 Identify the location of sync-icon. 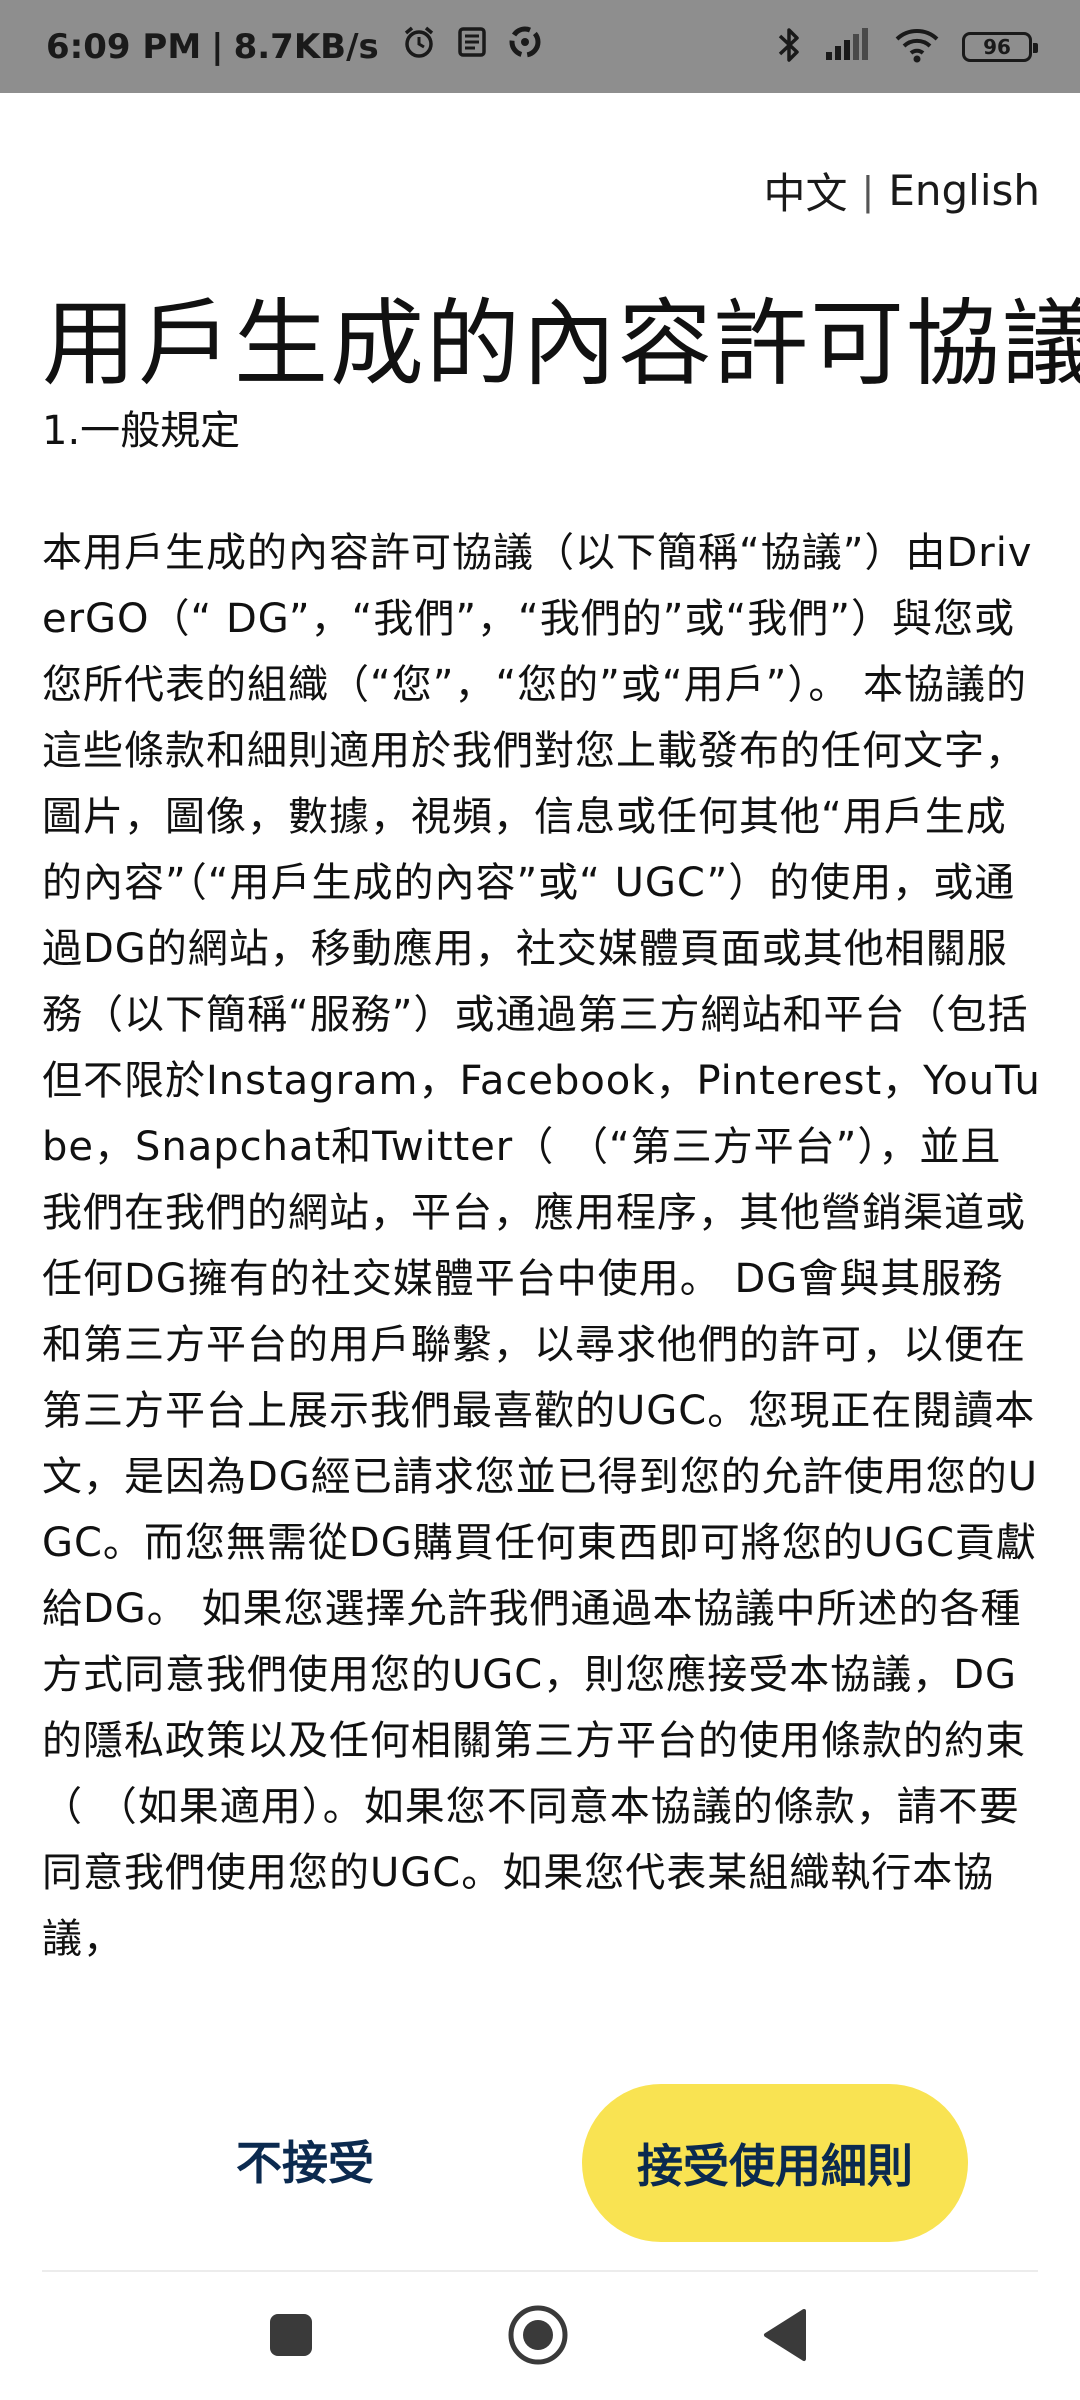
(525, 46).